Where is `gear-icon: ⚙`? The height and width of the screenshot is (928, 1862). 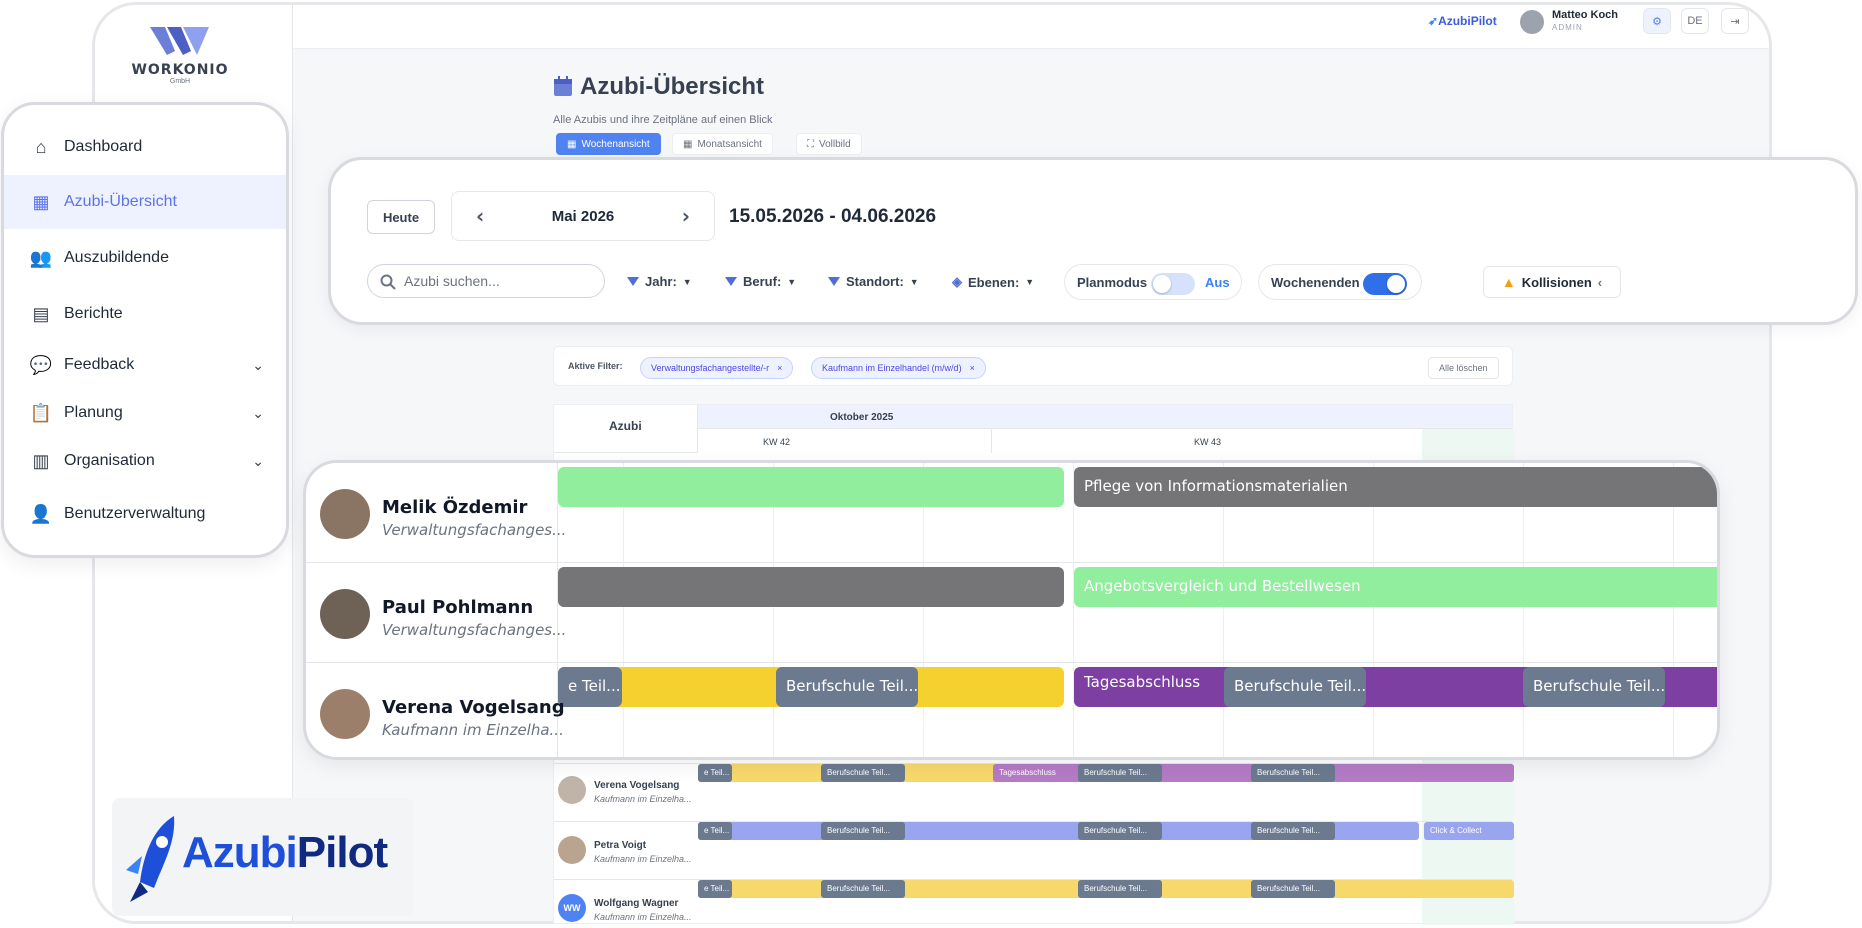 gear-icon: ⚙ is located at coordinates (1657, 21).